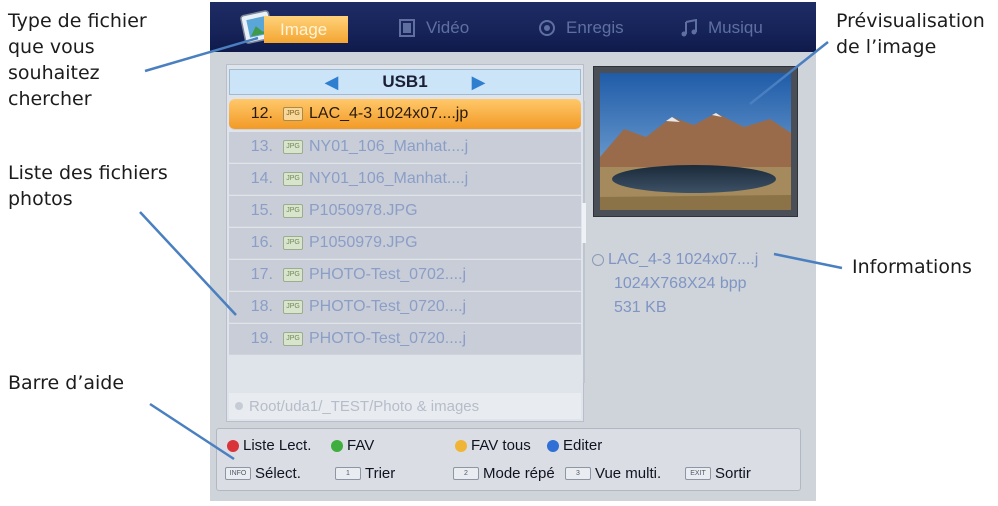 Image resolution: width=998 pixels, height=506 pixels. What do you see at coordinates (407, 28) in the screenshot?
I see `film-icon` at bounding box center [407, 28].